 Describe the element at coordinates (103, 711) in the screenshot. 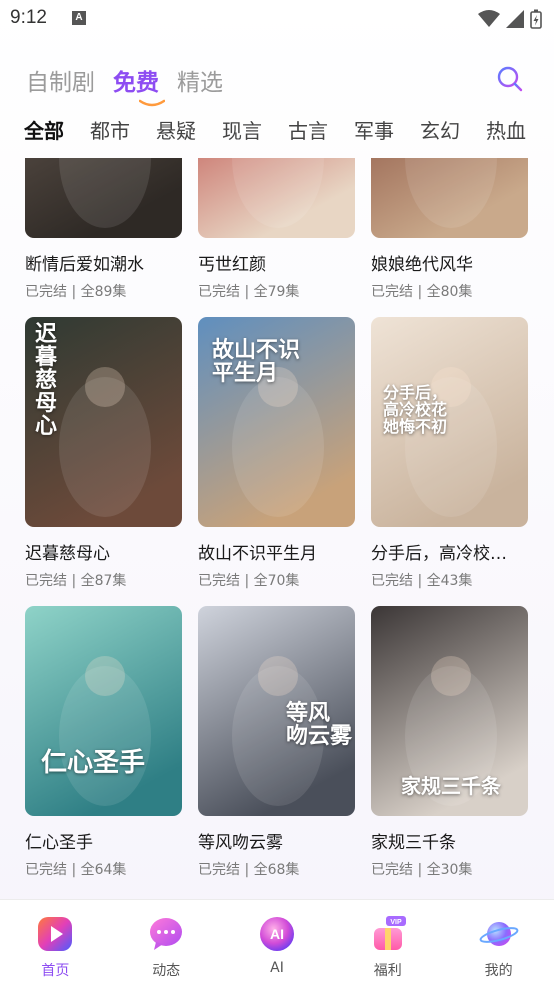

I see `drama-poster: 仁心圣手` at that location.